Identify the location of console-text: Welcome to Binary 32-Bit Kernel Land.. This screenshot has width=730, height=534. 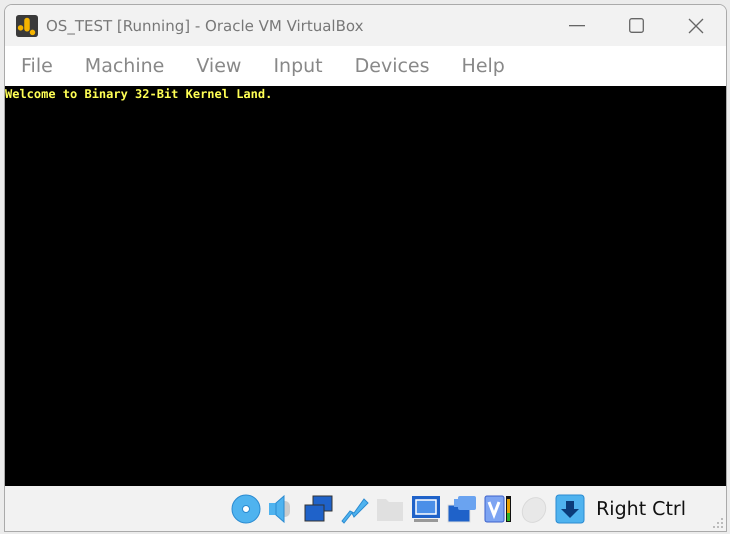
(139, 93).